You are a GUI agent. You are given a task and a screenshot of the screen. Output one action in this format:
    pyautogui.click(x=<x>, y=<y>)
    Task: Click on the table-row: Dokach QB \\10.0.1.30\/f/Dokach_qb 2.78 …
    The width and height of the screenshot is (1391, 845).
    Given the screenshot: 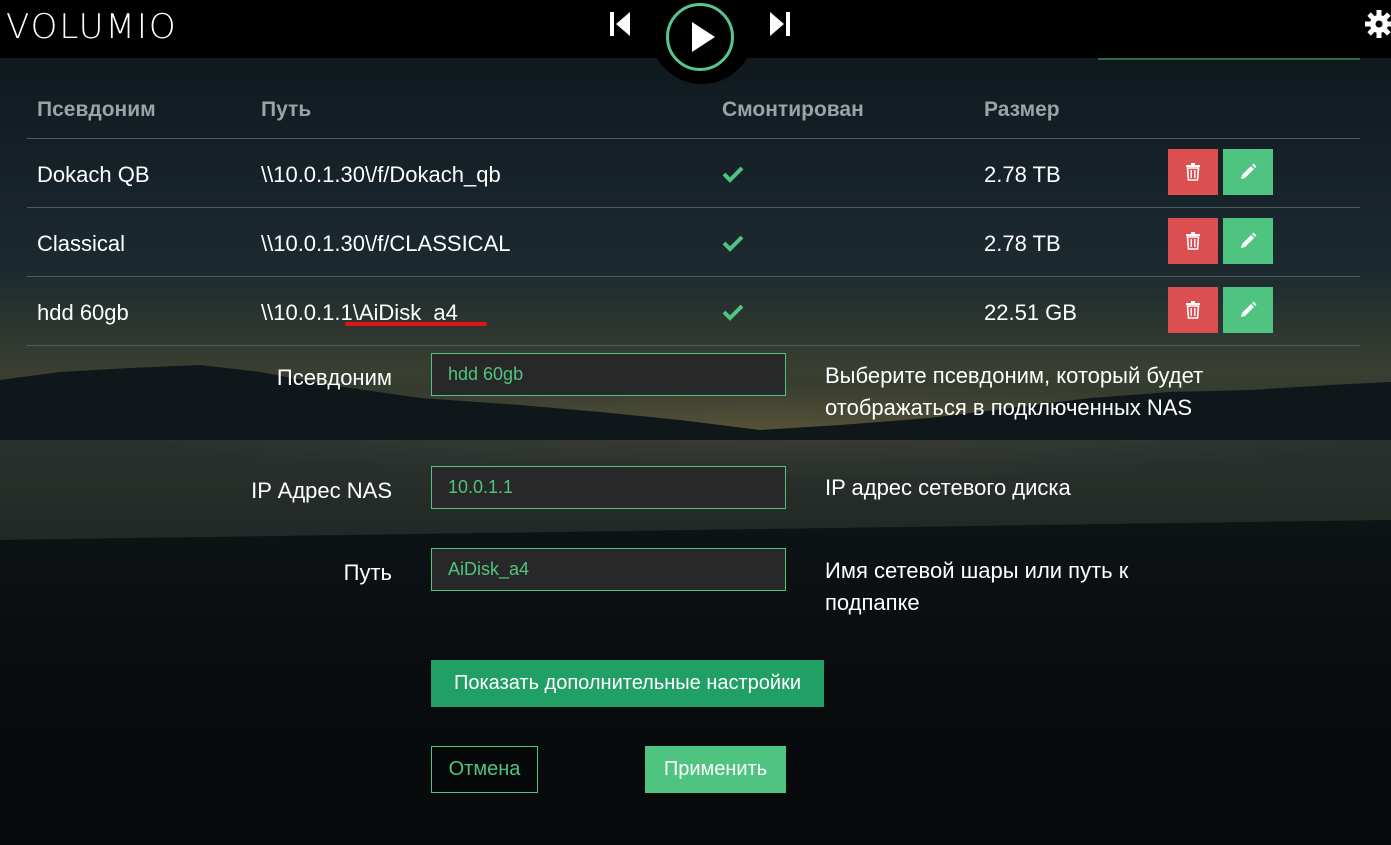 What is the action you would take?
    pyautogui.click(x=693, y=173)
    